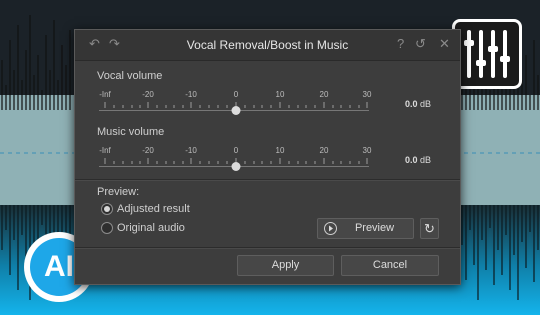  What do you see at coordinates (131, 132) in the screenshot?
I see `music-volume-label: Music volume` at bounding box center [131, 132].